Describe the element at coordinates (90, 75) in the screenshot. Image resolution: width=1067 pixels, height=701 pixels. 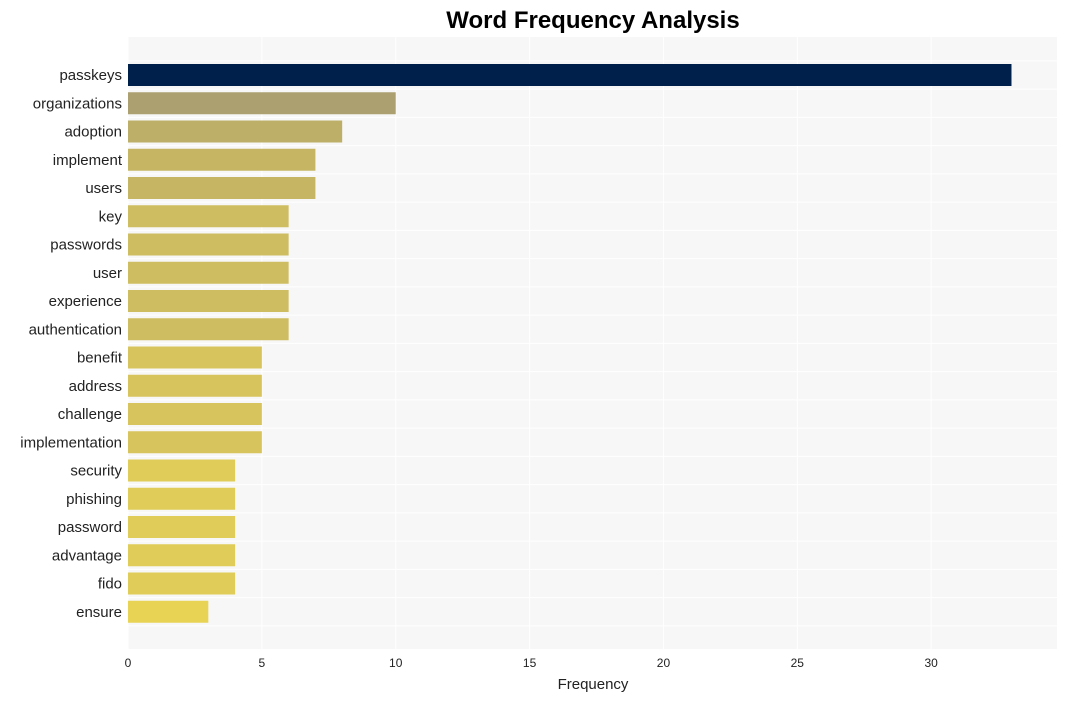
I see `y-tick-label-passkeys: passkeys` at that location.